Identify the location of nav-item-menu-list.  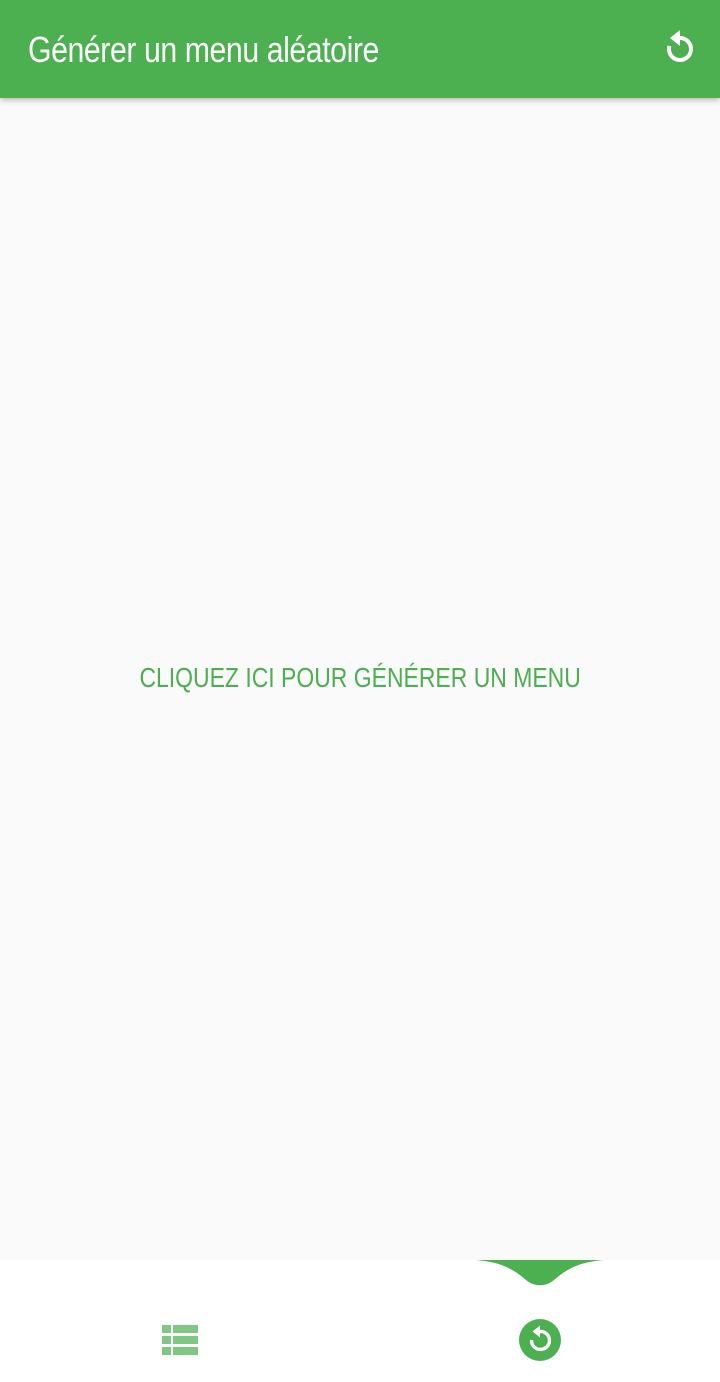
(180, 1321).